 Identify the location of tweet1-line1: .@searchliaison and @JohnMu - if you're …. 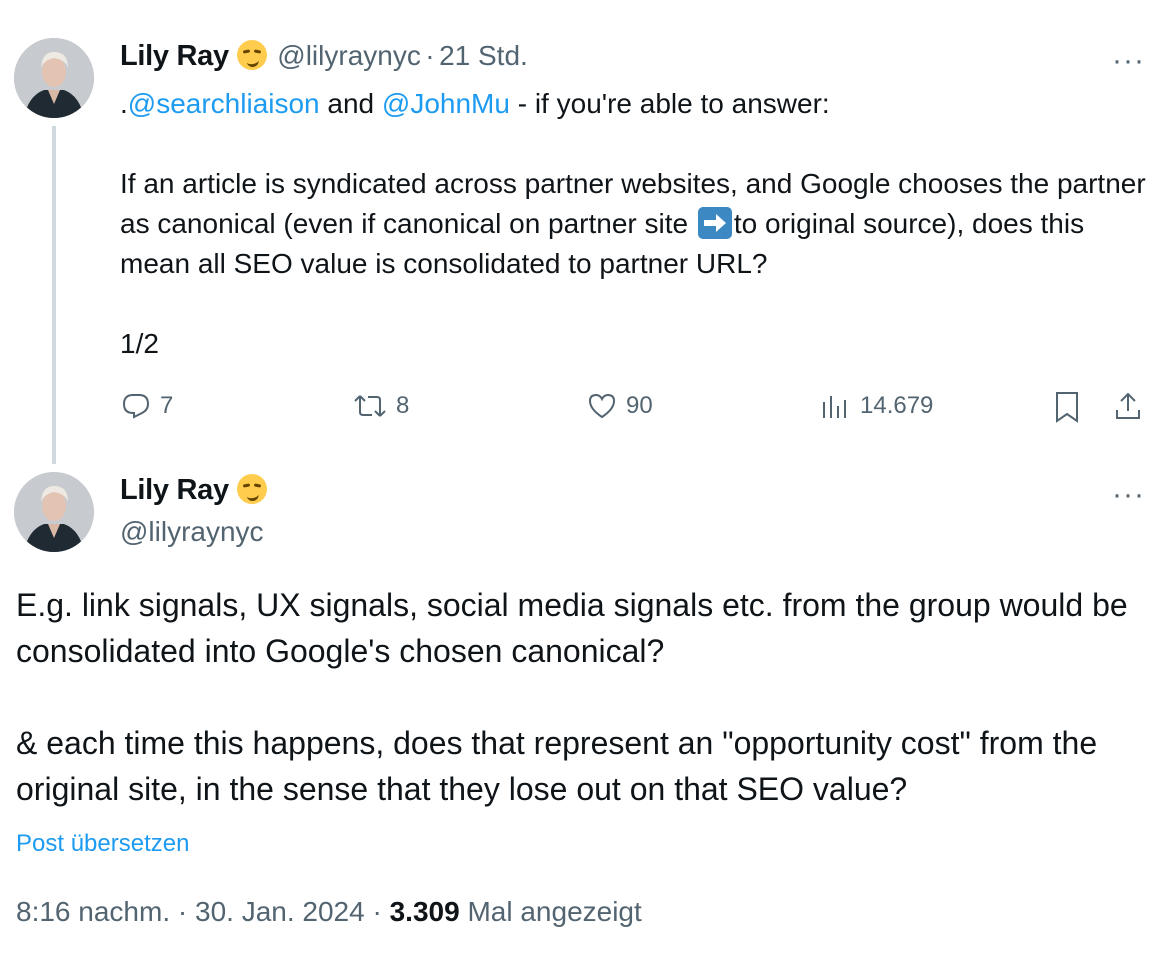
(640, 104).